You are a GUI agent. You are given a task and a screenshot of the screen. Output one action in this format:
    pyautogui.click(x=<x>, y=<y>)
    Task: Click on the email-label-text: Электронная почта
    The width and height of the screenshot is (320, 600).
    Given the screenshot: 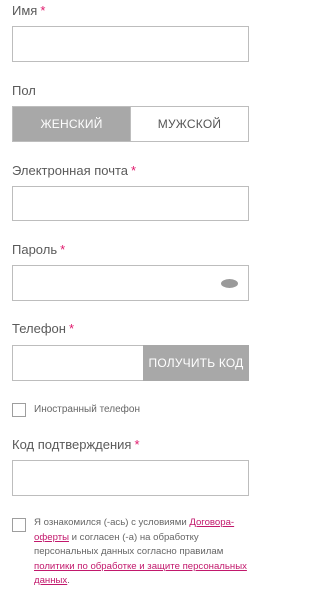 What is the action you would take?
    pyautogui.click(x=70, y=170)
    